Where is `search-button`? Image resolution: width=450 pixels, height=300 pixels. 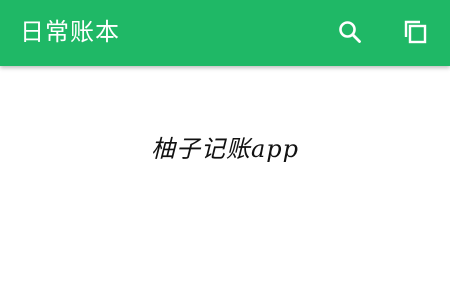 search-button is located at coordinates (350, 32).